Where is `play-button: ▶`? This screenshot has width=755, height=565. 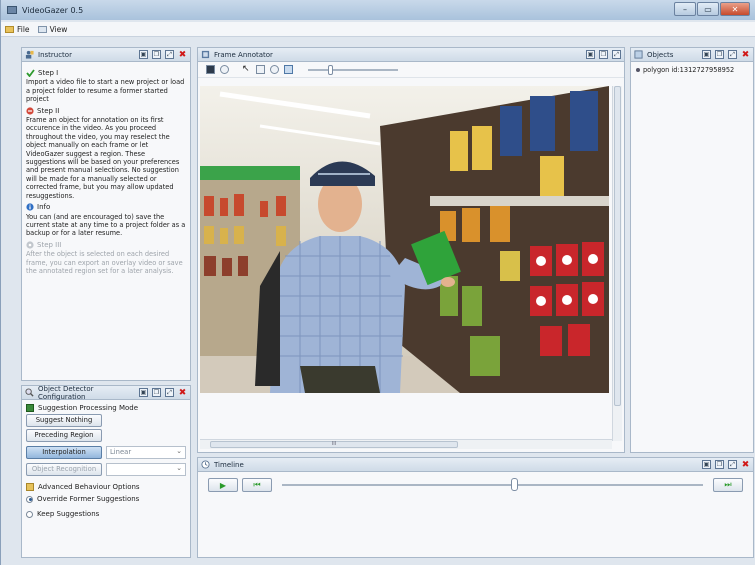 play-button: ▶ is located at coordinates (223, 485).